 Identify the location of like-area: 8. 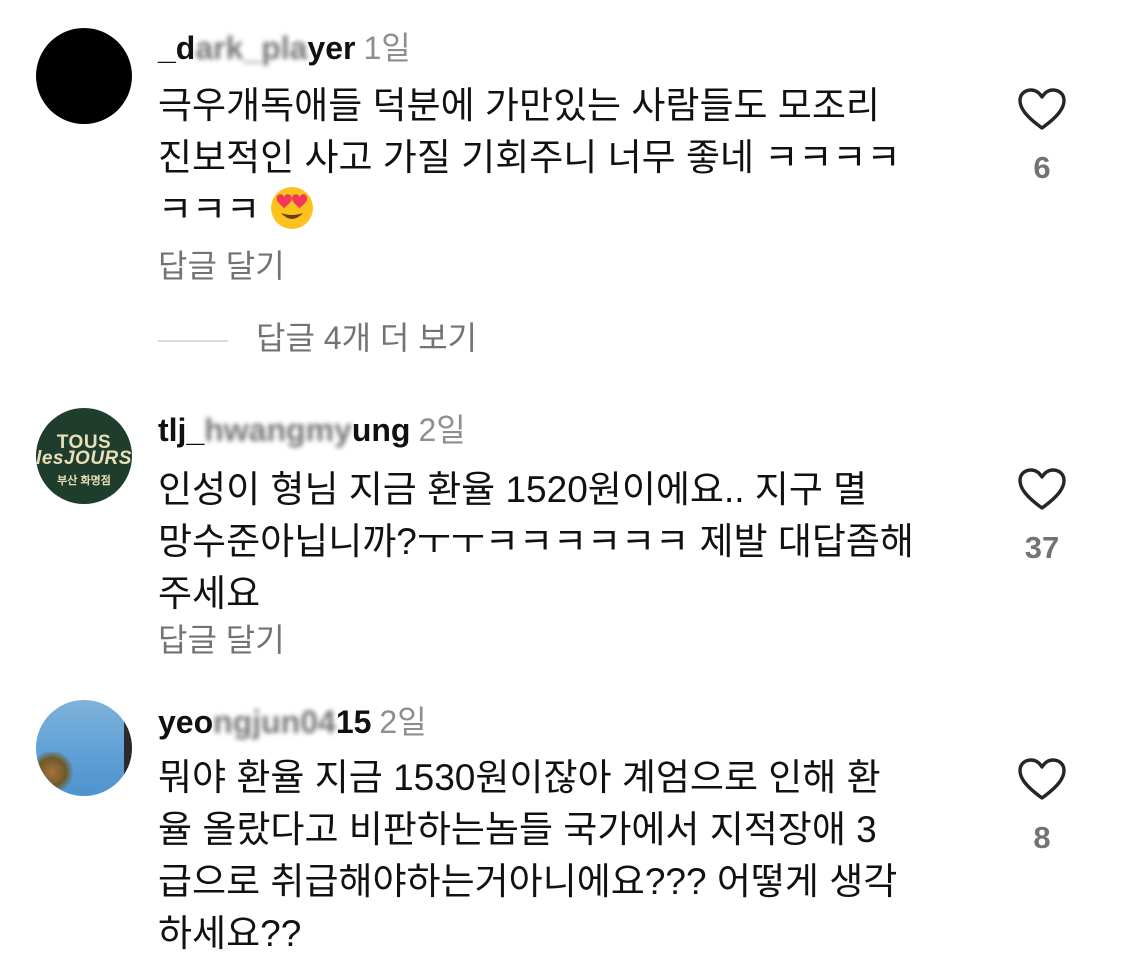
(1042, 808).